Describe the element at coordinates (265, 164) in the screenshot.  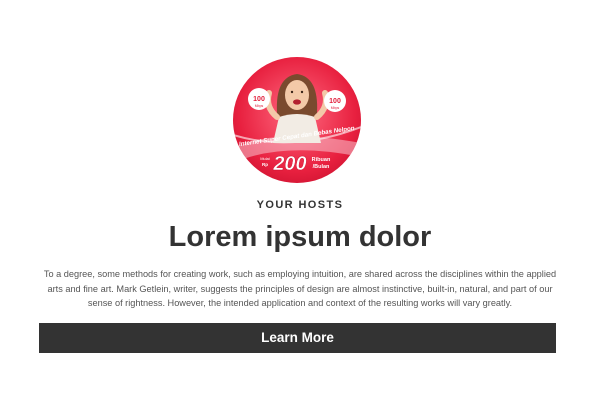
I see `price-prefix: Rp` at that location.